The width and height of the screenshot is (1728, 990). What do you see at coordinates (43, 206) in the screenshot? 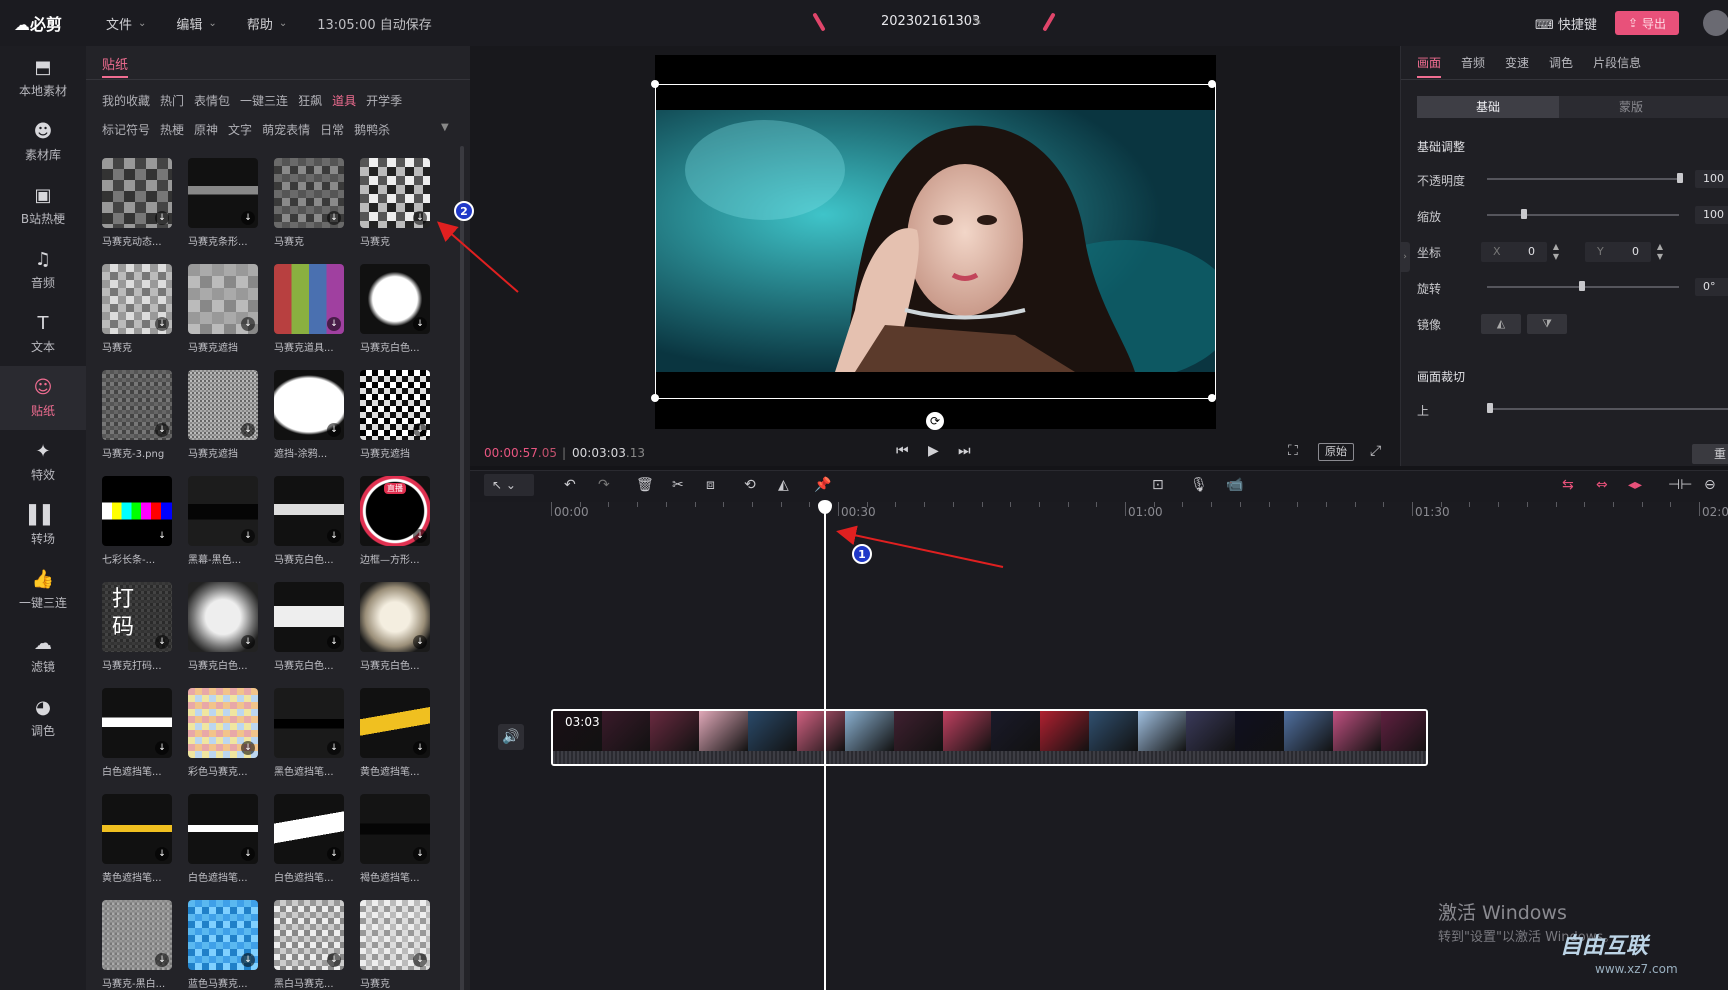
I see `sidebar-item-bilibili-memes: ▣ B站热梗` at bounding box center [43, 206].